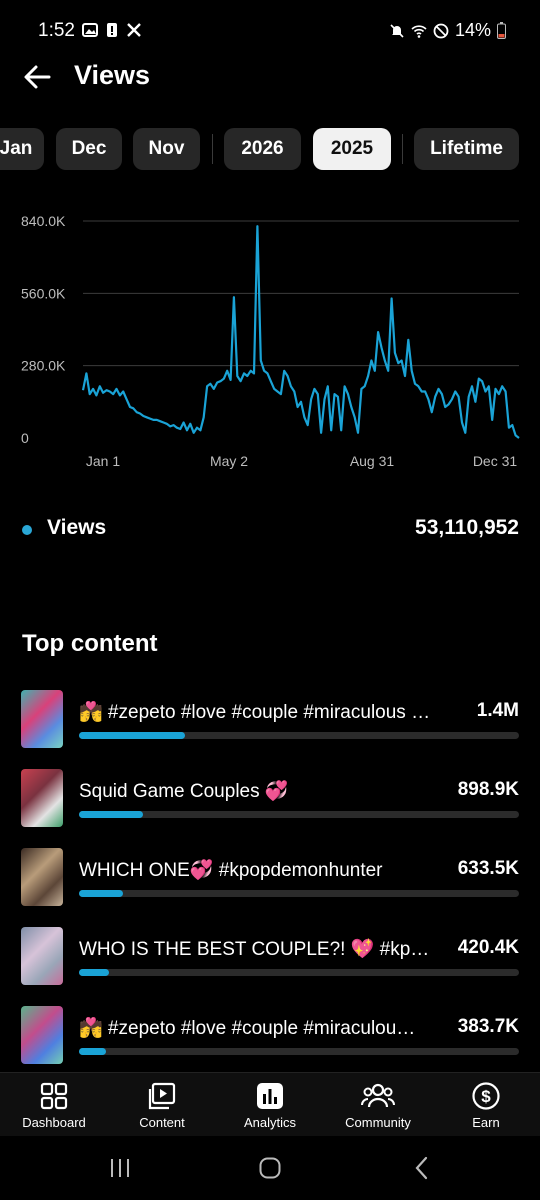 The width and height of the screenshot is (540, 1200). I want to click on mute-icon, so click(397, 30).